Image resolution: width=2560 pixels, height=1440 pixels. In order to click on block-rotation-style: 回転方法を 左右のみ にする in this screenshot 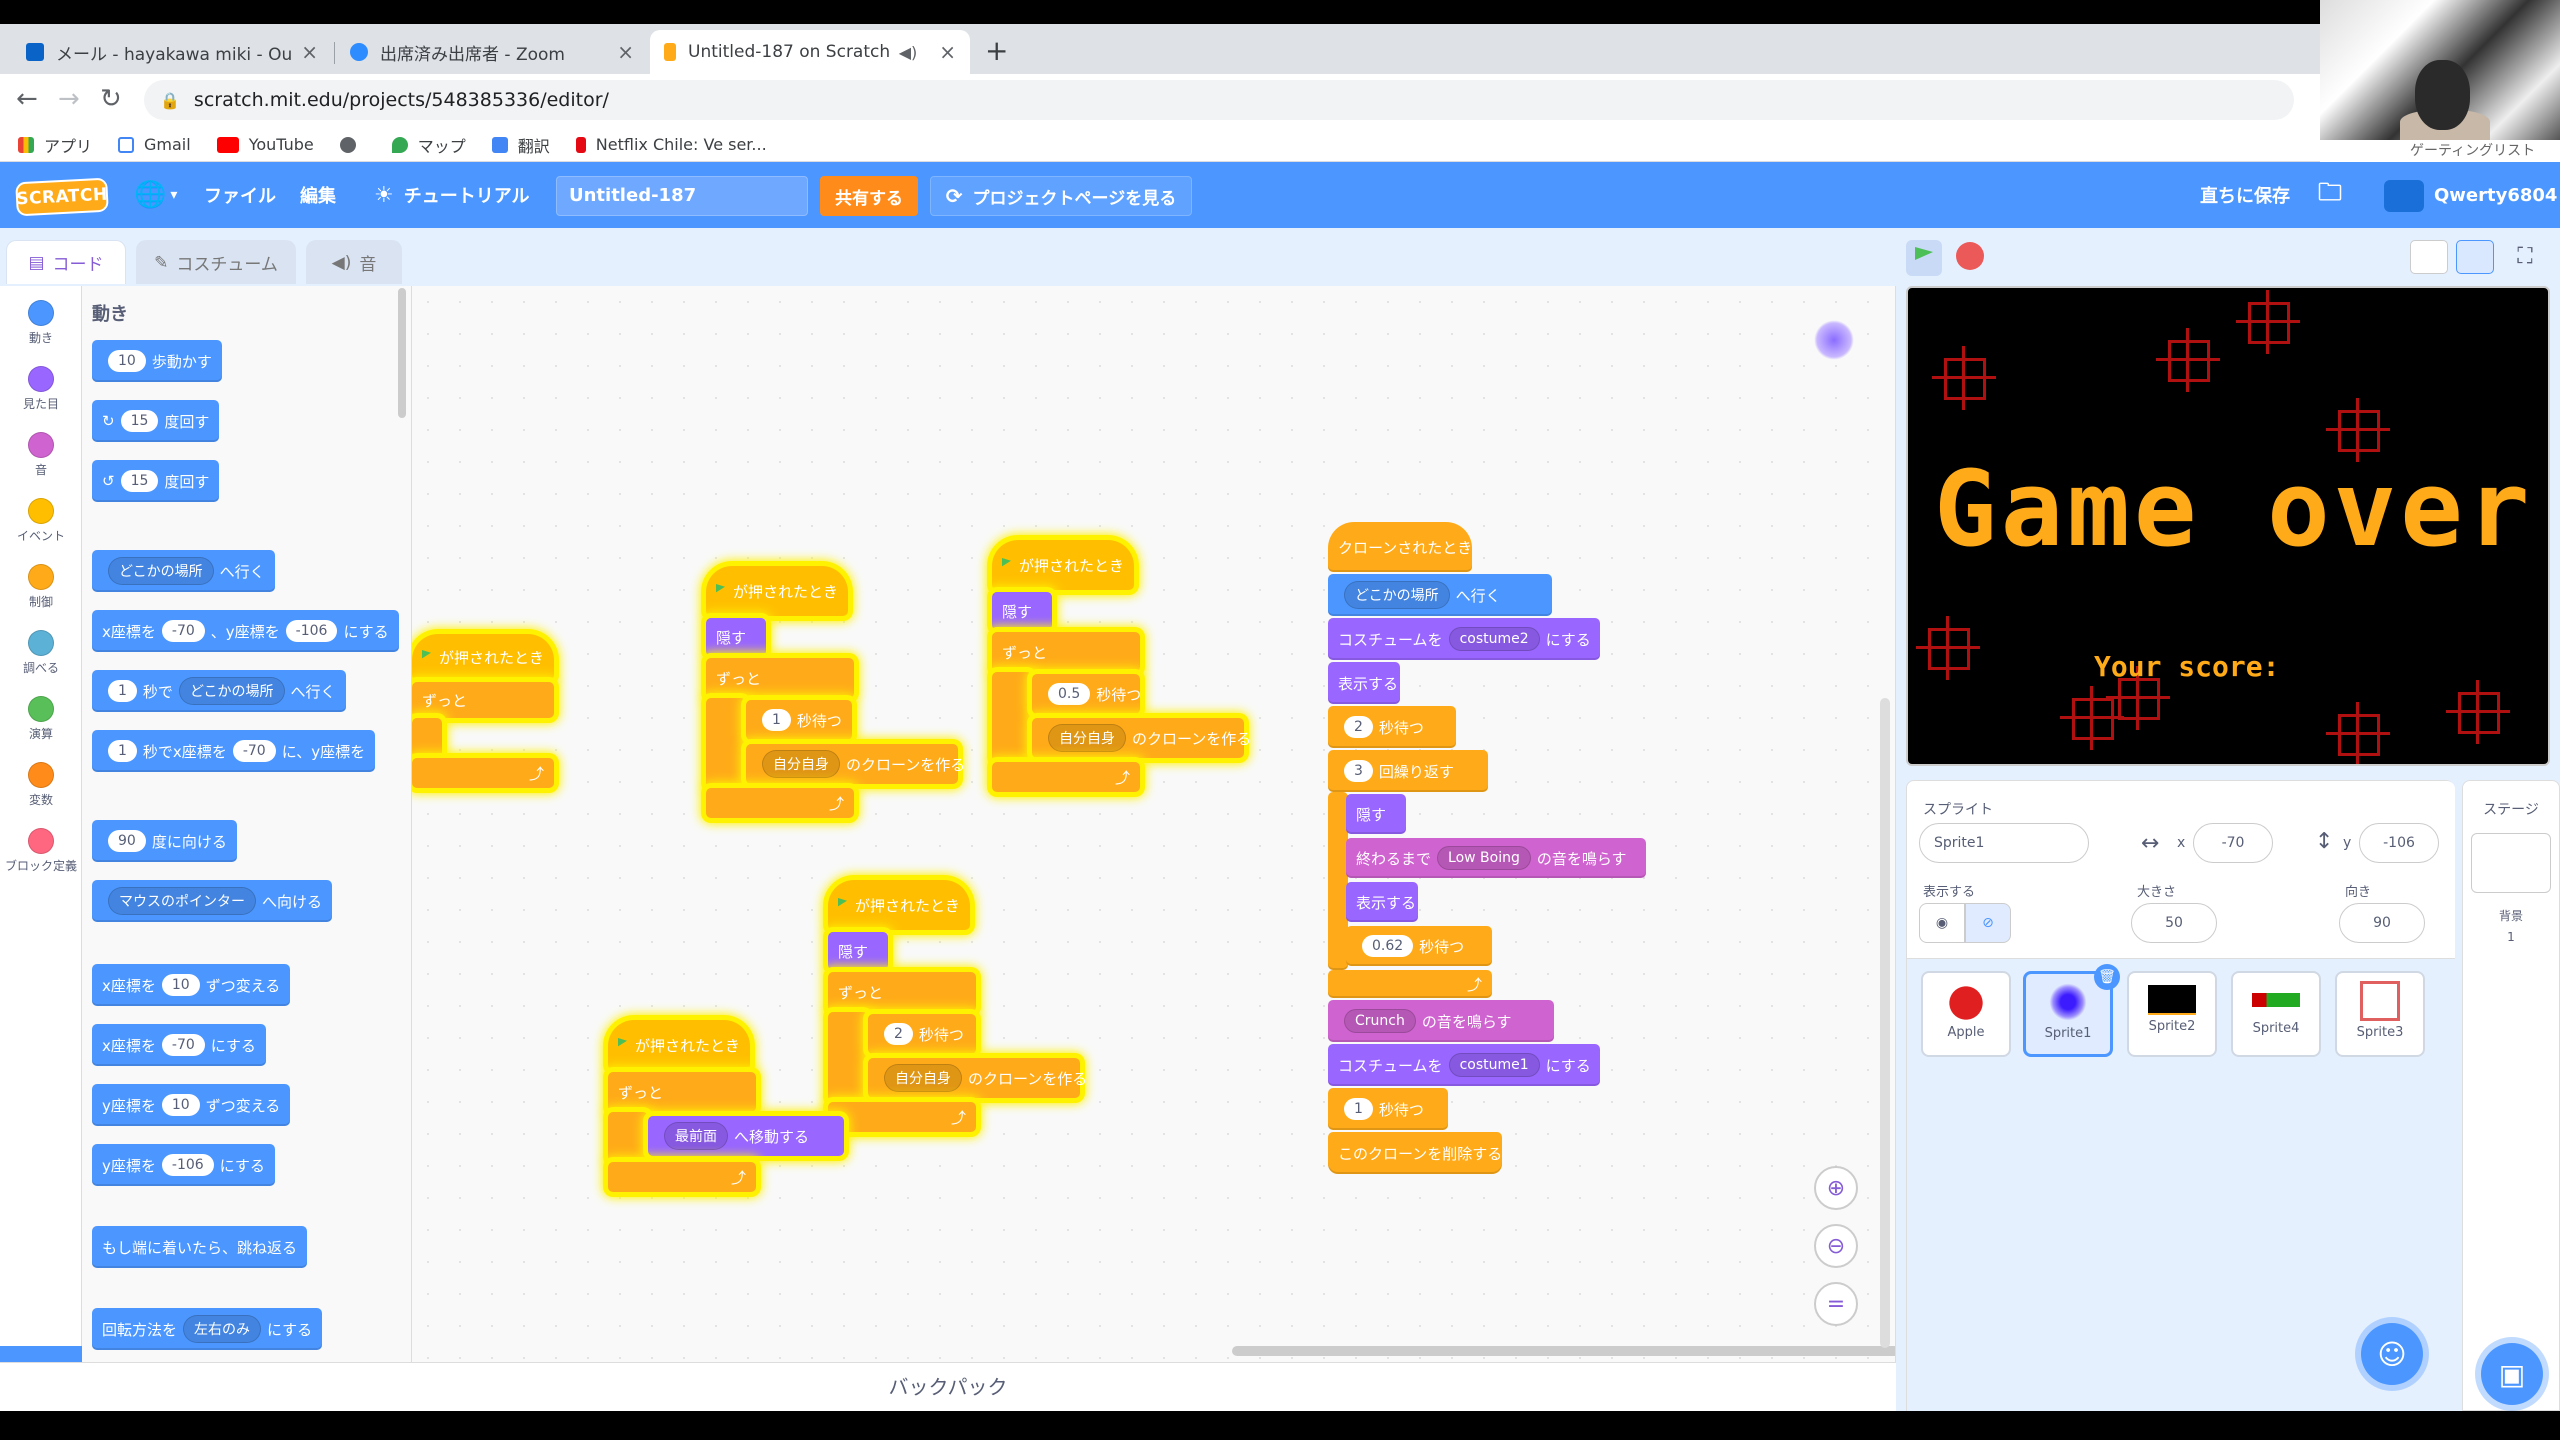, I will do `click(207, 1329)`.